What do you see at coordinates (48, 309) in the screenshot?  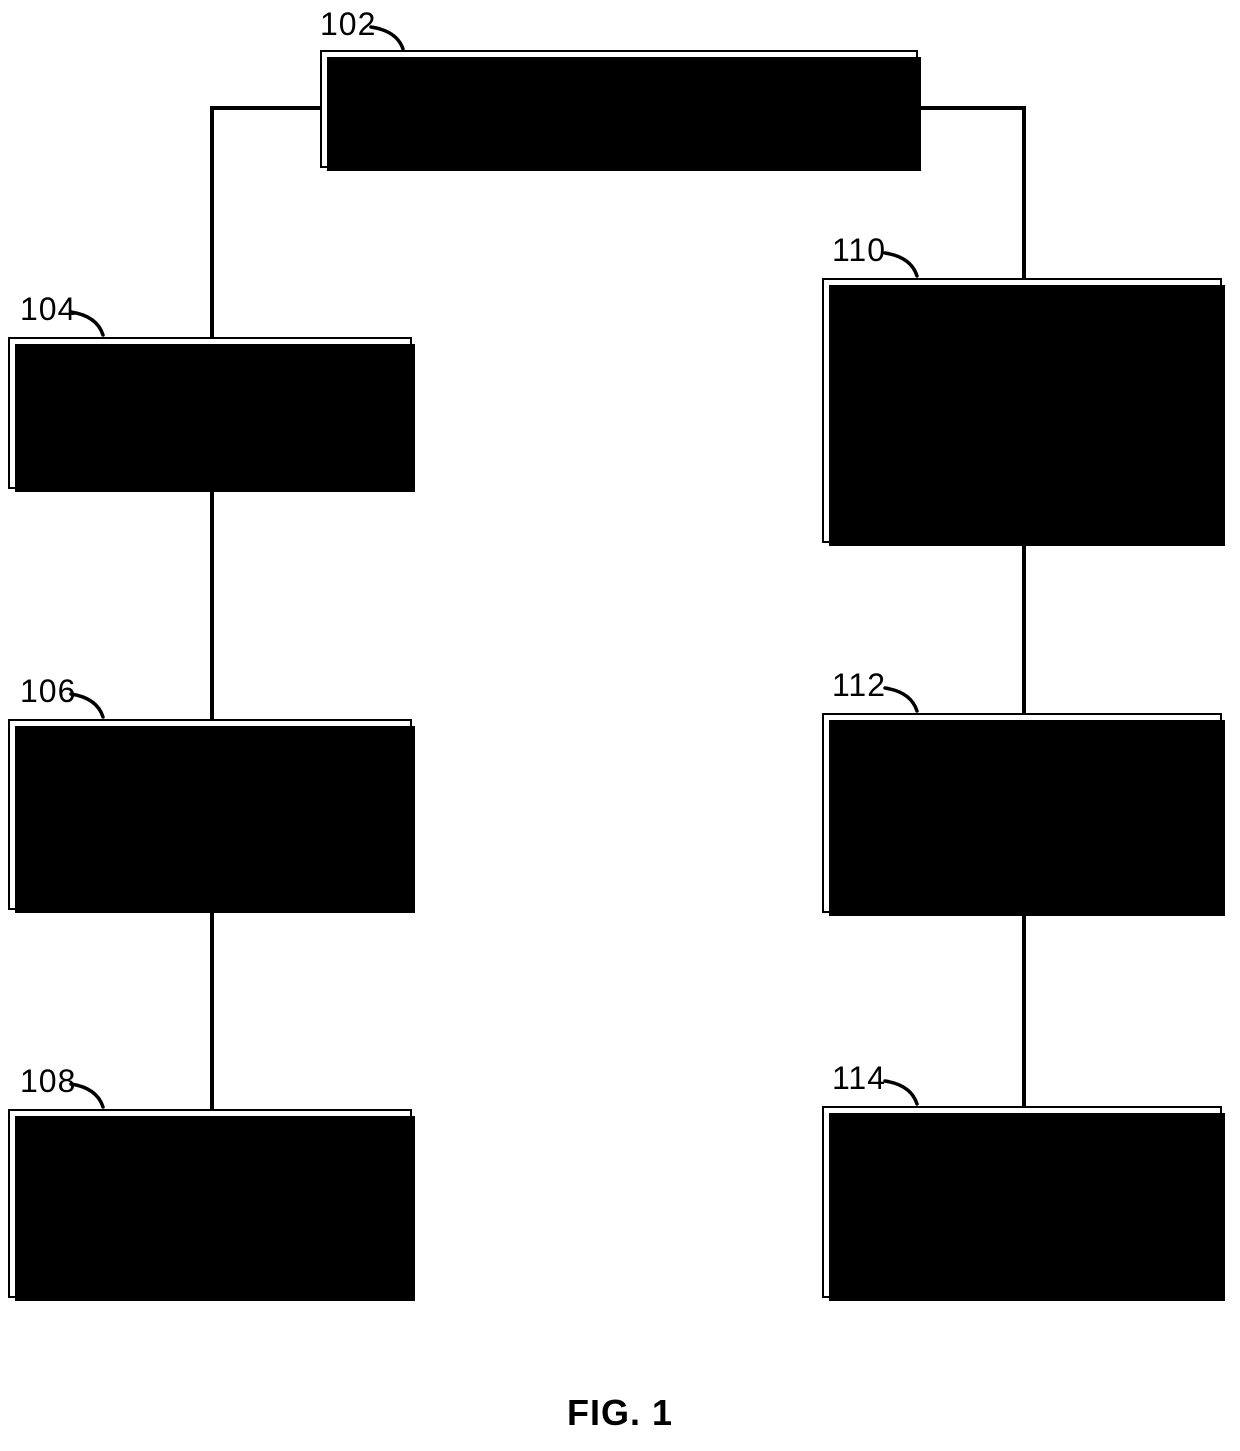 I see `reference-numeral-104: 104` at bounding box center [48, 309].